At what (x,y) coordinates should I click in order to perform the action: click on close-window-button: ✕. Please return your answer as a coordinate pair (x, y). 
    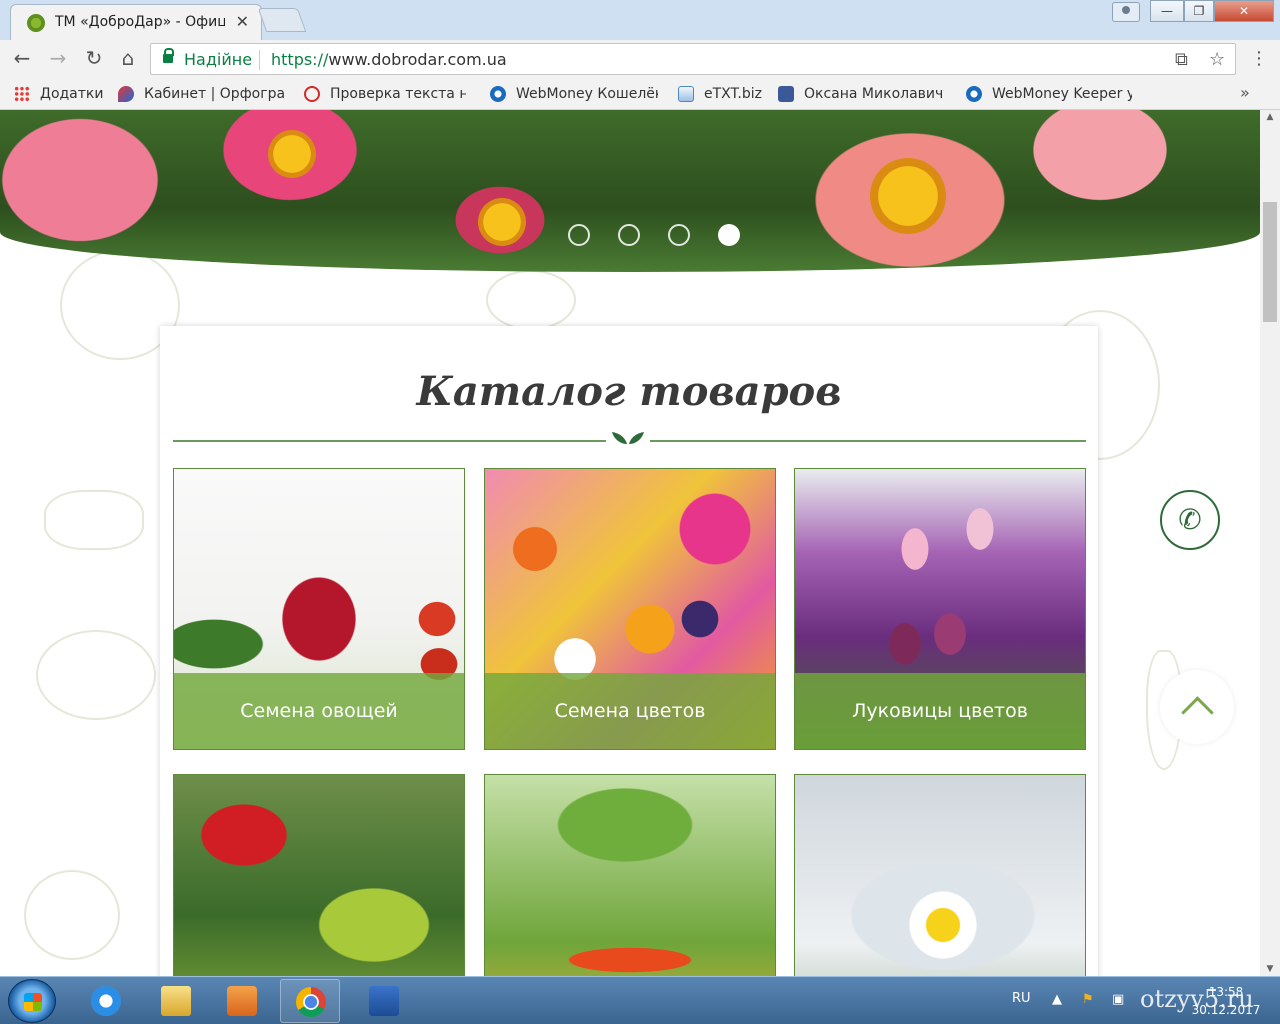
    Looking at the image, I should click on (1244, 11).